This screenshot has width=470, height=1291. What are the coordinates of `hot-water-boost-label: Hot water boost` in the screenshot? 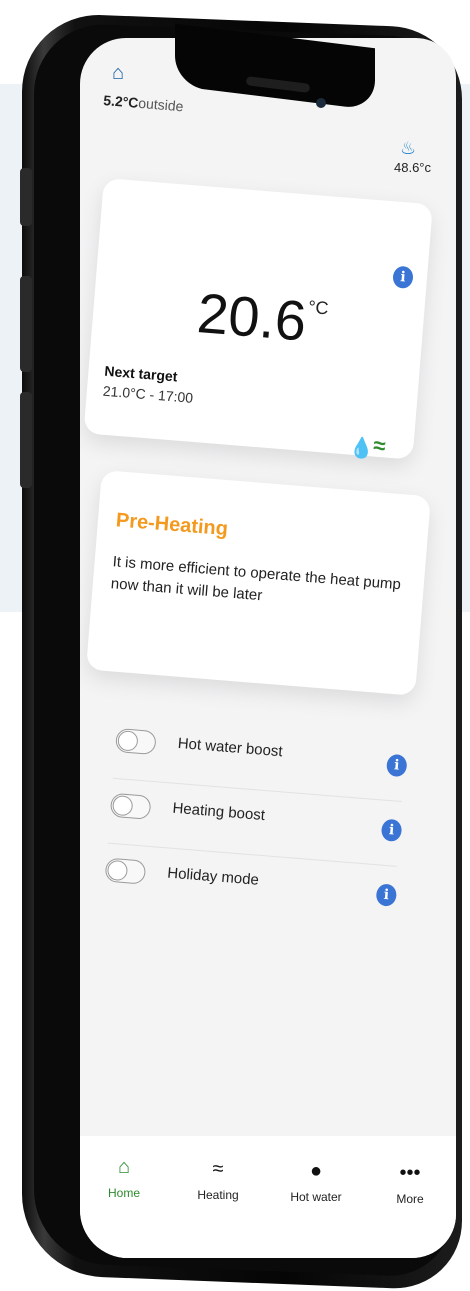 It's located at (230, 747).